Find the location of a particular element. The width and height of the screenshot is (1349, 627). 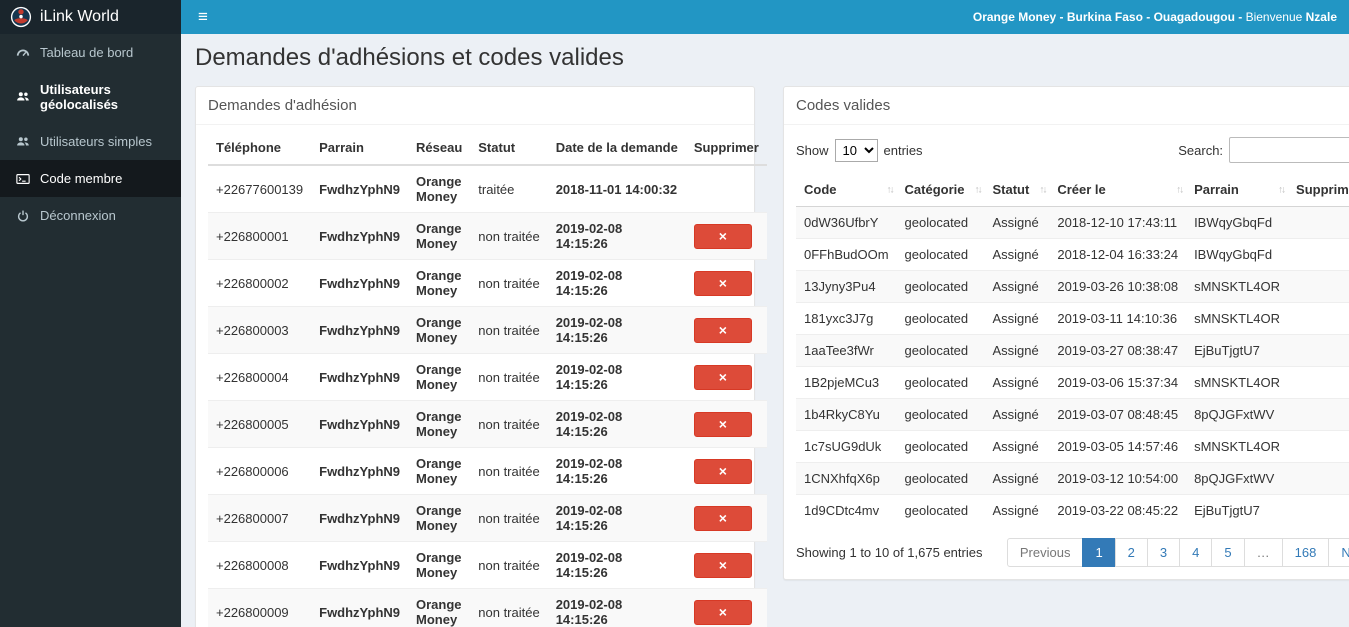

page-button-next: Next is located at coordinates (1338, 552).